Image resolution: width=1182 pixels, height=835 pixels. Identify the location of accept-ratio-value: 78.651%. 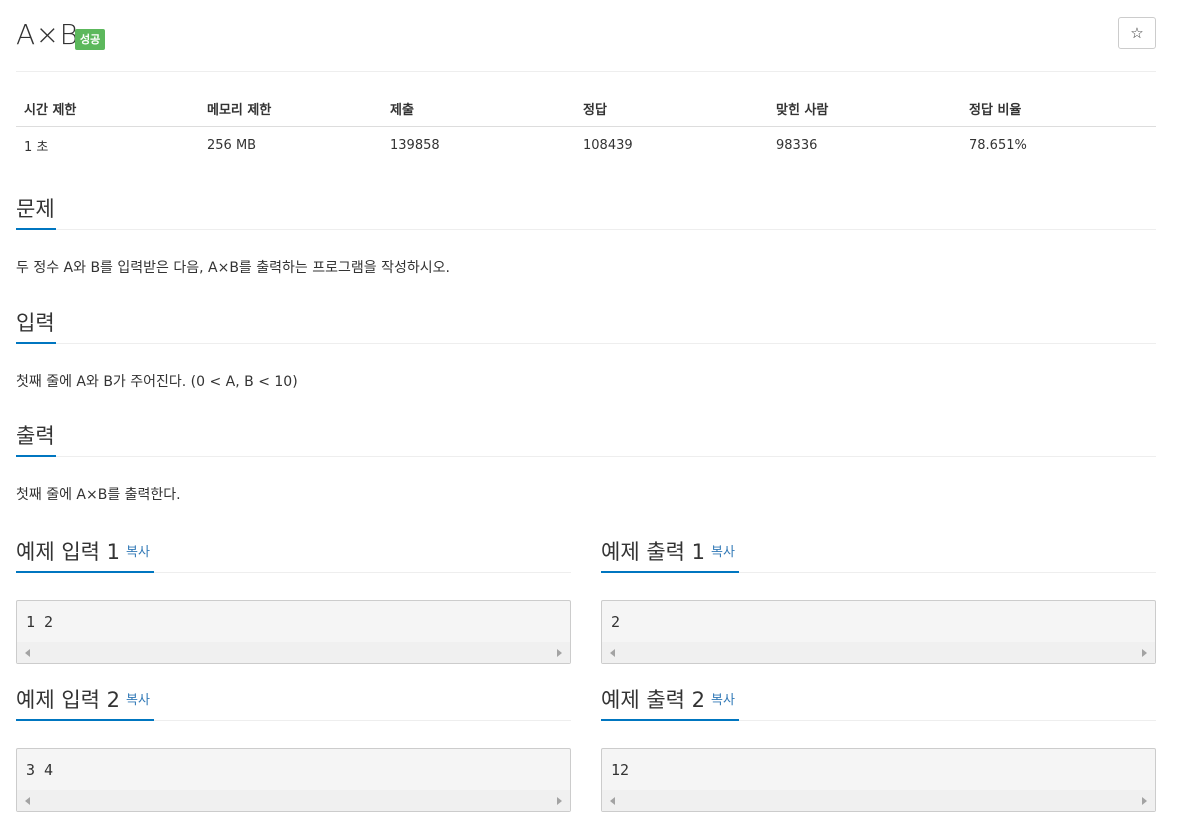
(998, 145).